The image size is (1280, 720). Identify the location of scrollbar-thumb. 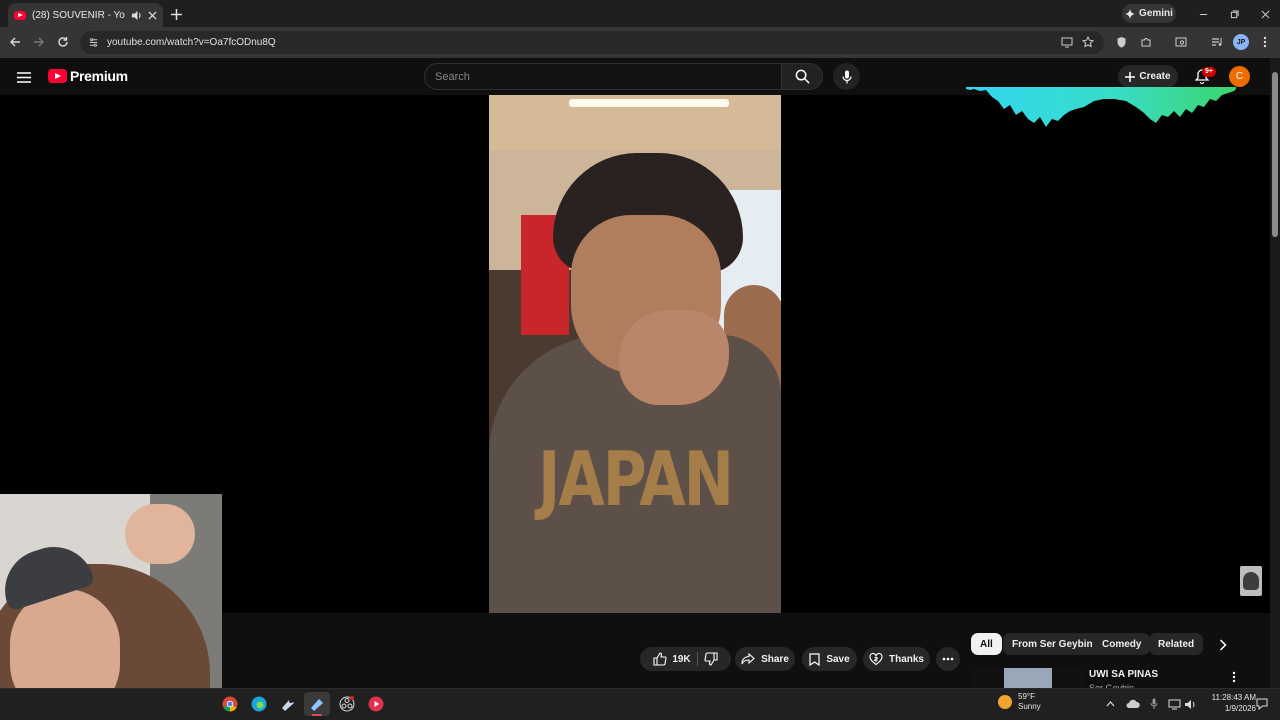
(1275, 154).